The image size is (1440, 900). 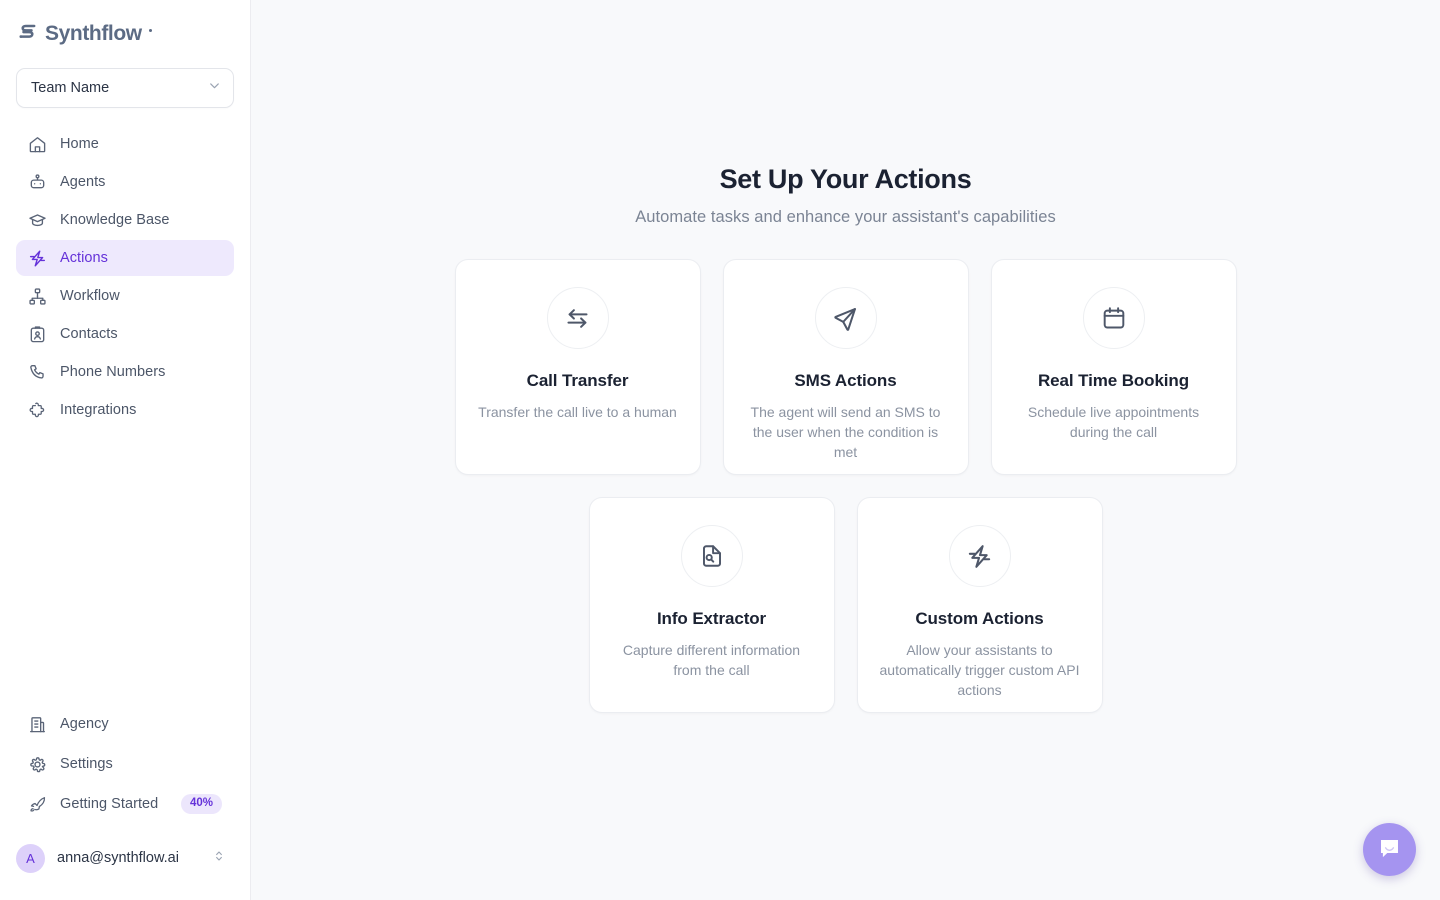 I want to click on sidebar-item-actions: Actions, so click(x=125, y=258).